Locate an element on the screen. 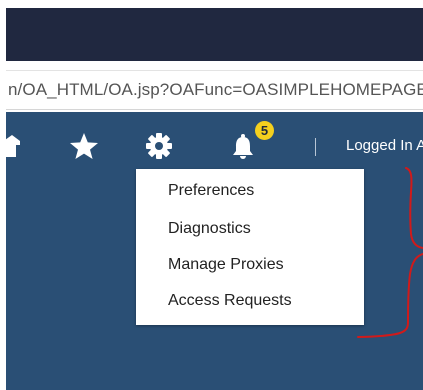 The width and height of the screenshot is (423, 390). annotation-bracket is located at coordinates (390, 252).